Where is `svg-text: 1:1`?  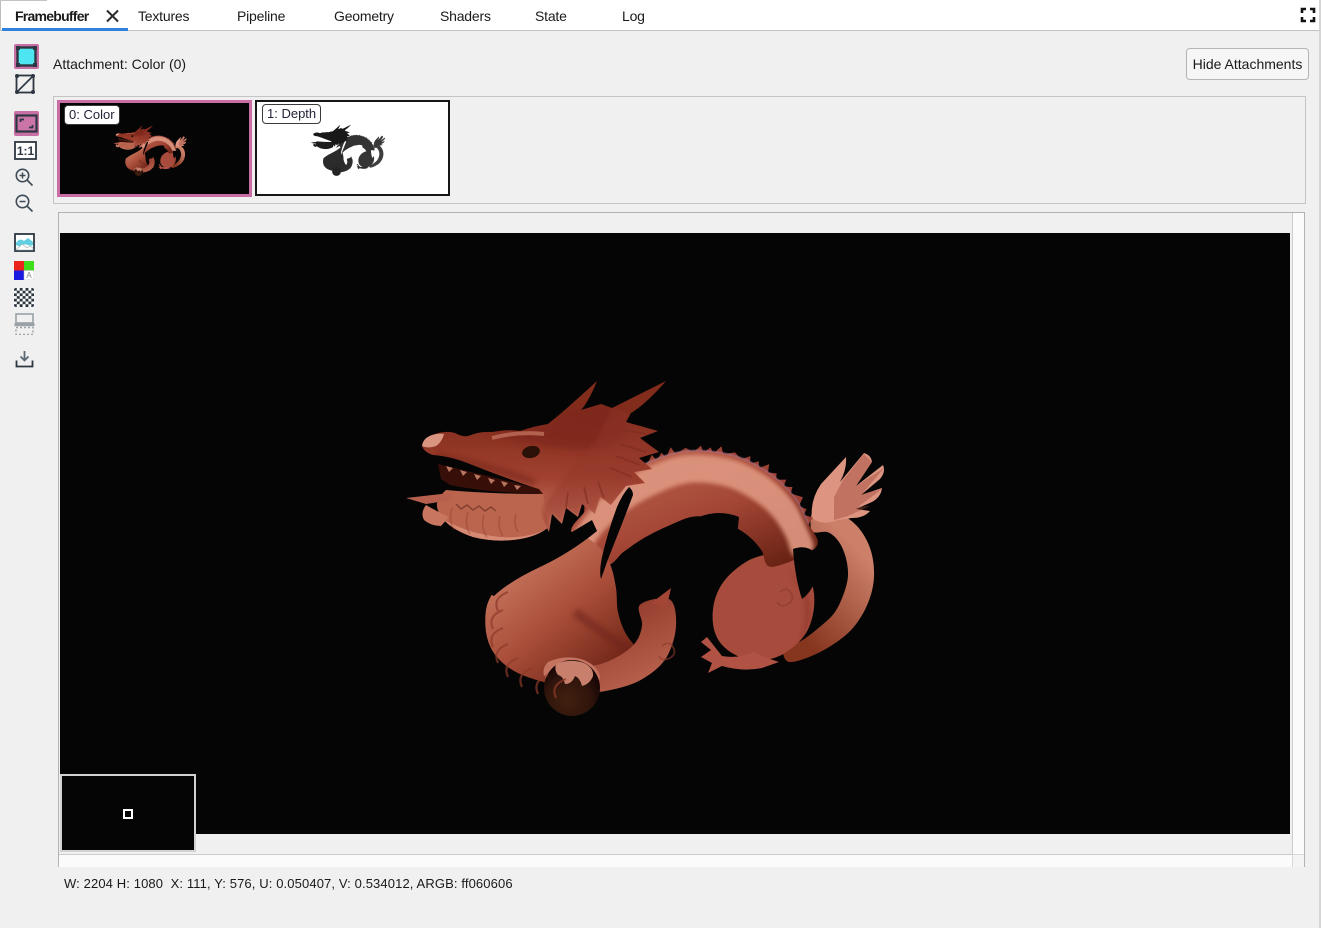 svg-text: 1:1 is located at coordinates (26, 151).